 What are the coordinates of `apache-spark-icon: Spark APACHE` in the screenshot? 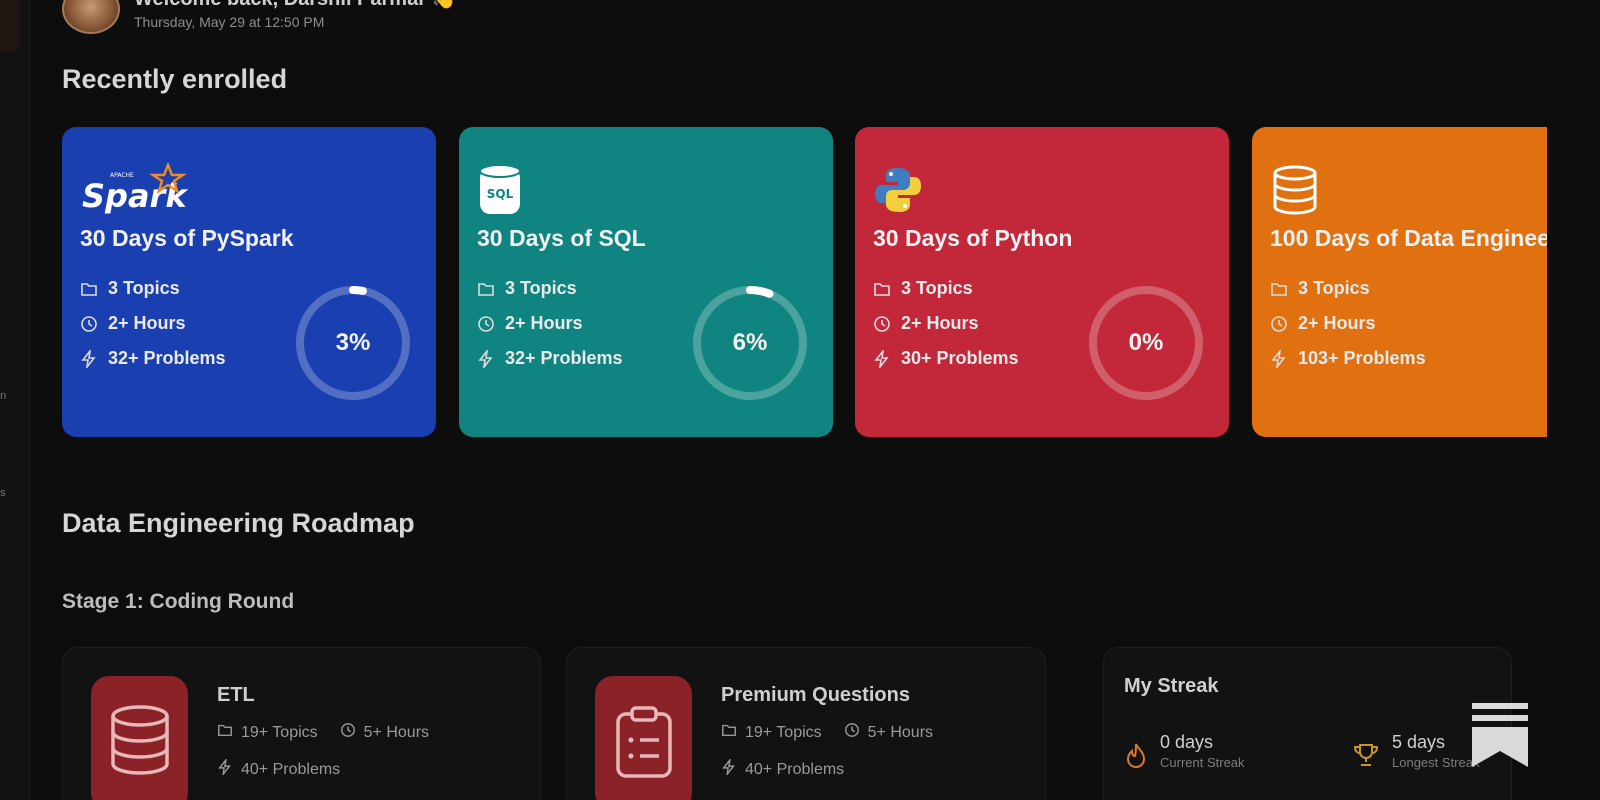 It's located at (249, 190).